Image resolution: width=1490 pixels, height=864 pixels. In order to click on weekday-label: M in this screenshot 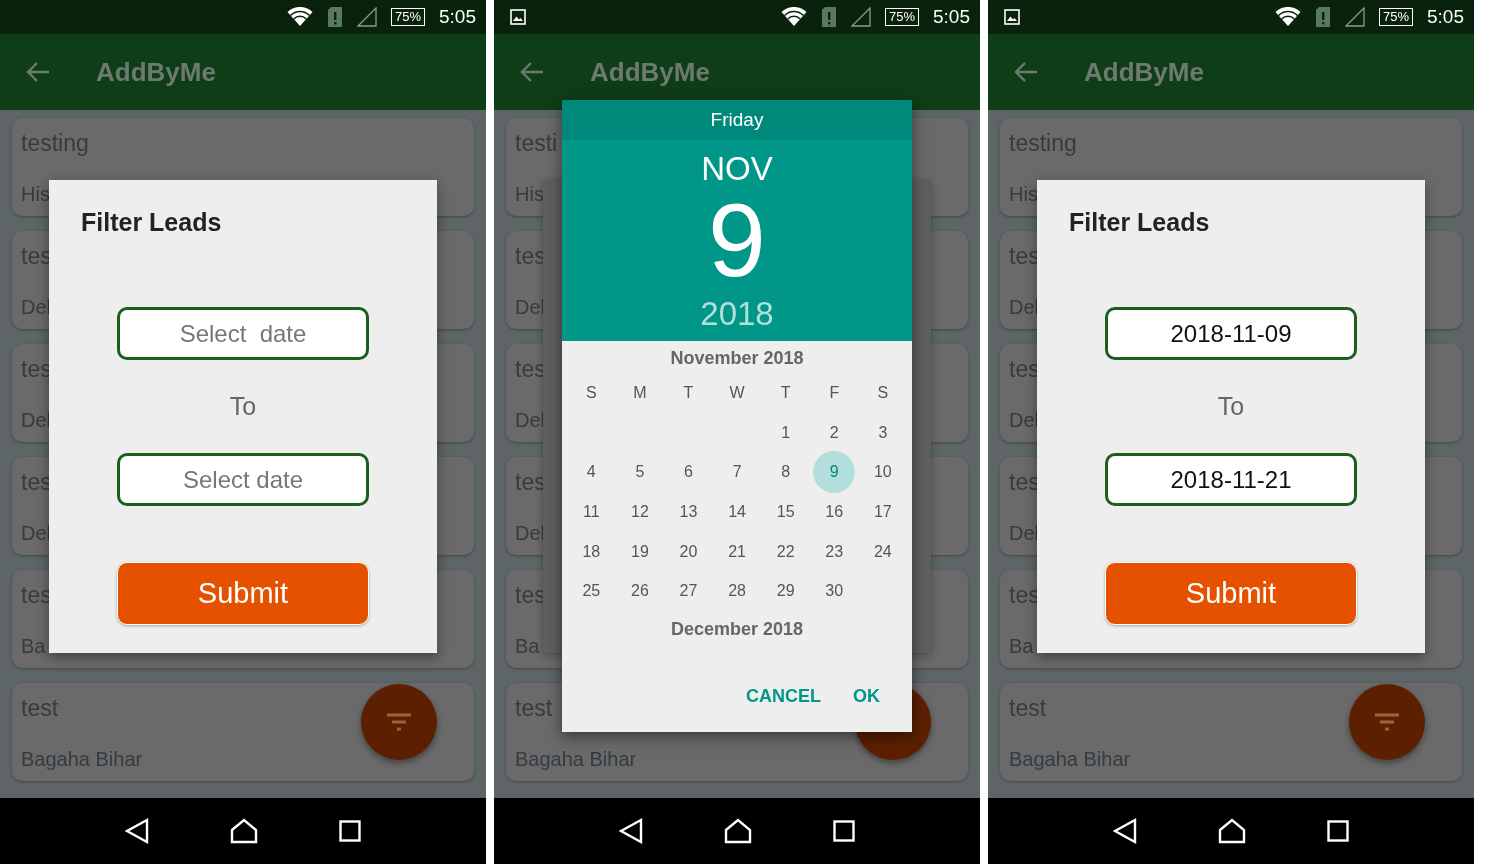, I will do `click(640, 392)`.